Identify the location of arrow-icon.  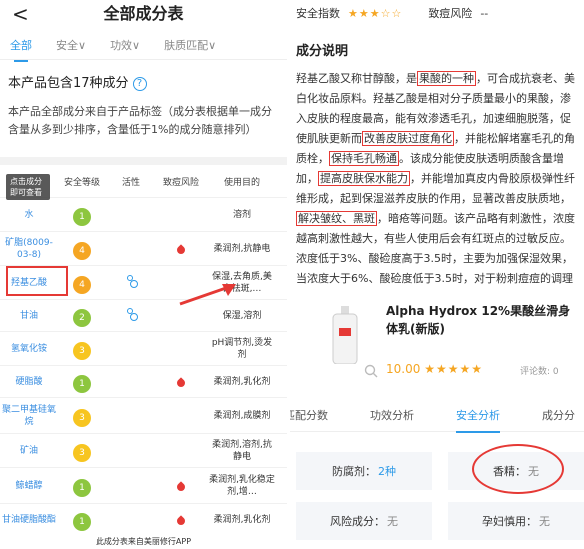
(207, 295).